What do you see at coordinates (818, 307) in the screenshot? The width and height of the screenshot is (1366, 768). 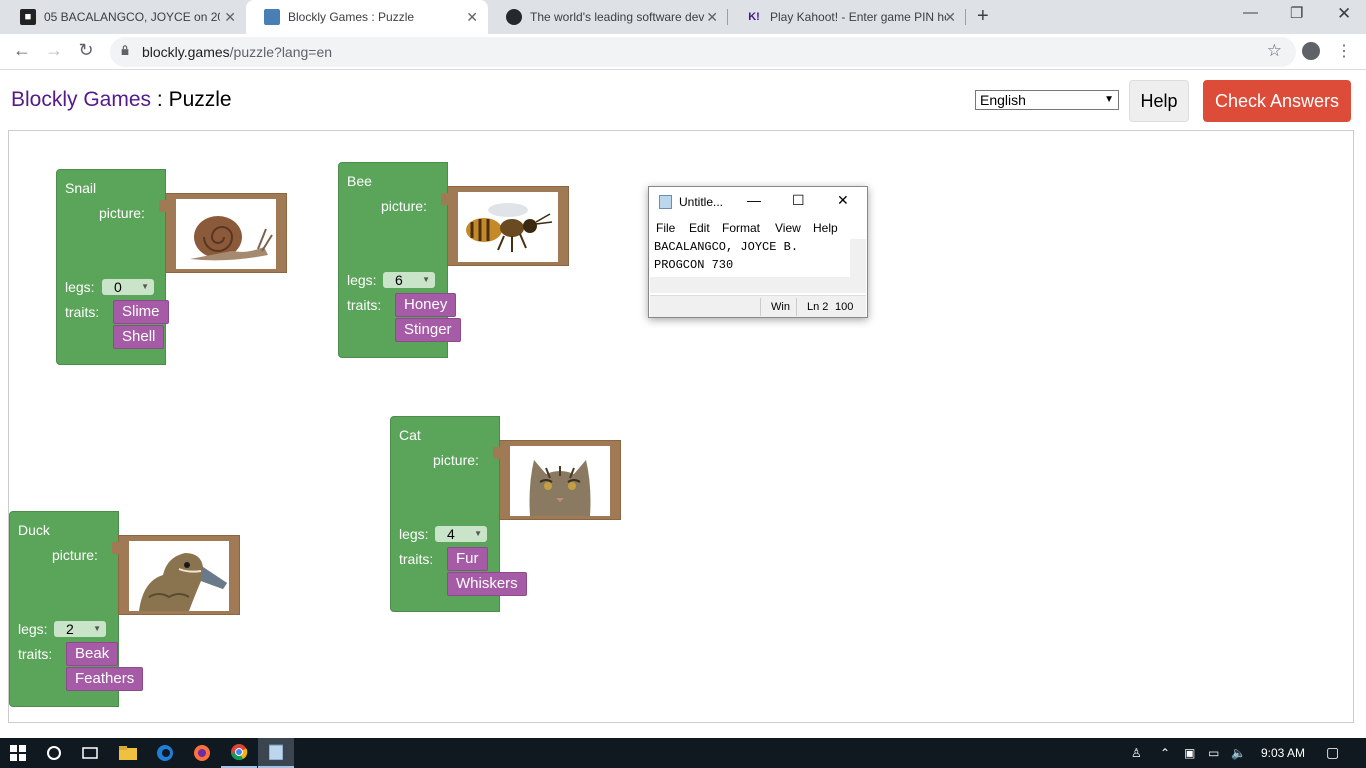 I see `status-position: Ln 2` at bounding box center [818, 307].